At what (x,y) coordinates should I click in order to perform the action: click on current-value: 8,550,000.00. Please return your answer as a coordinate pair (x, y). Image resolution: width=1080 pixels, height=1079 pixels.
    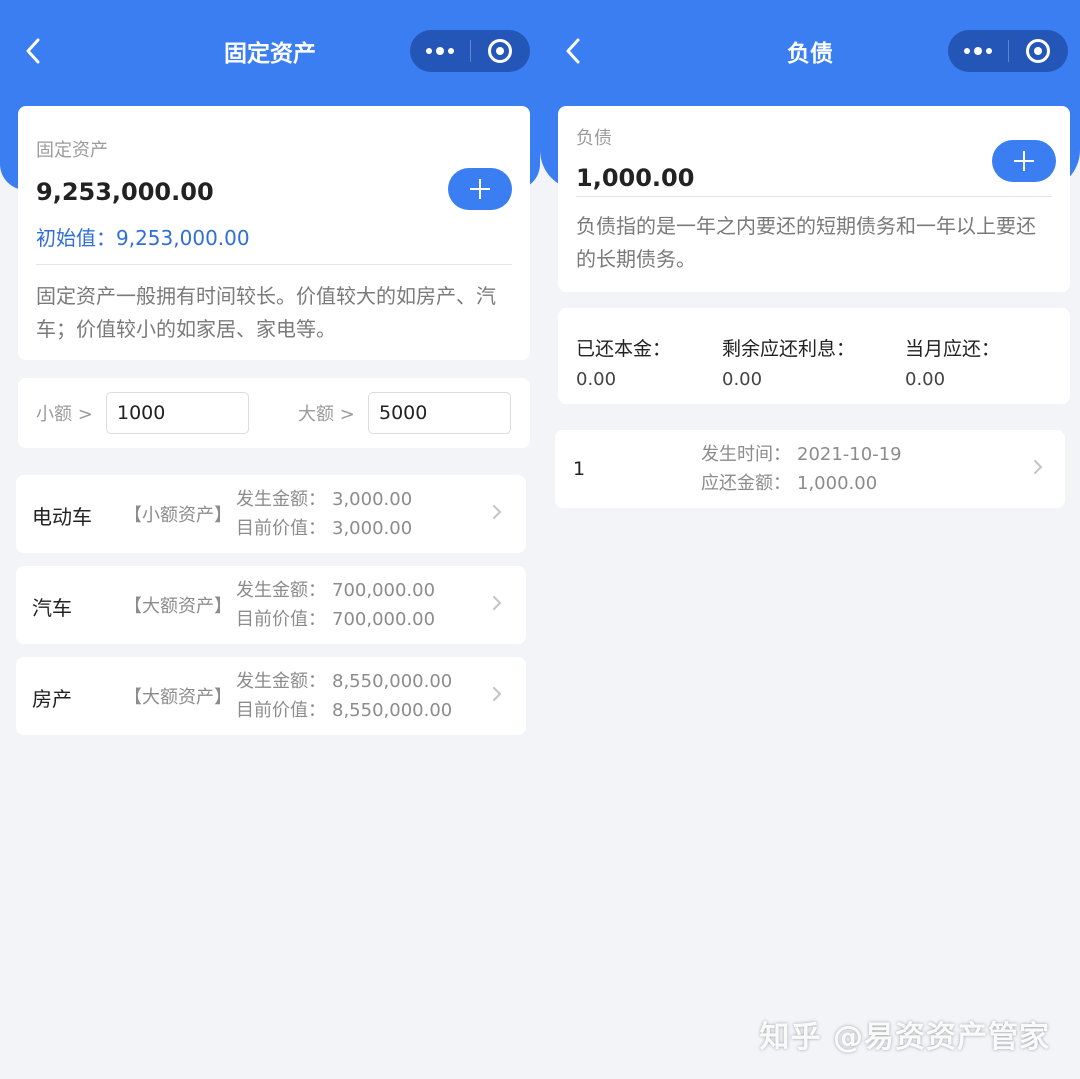
    Looking at the image, I should click on (392, 710).